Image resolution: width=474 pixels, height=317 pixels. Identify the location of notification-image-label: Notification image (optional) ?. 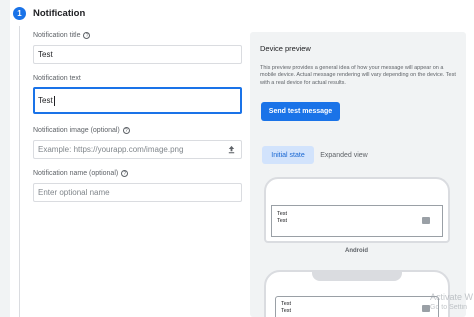
(81, 130).